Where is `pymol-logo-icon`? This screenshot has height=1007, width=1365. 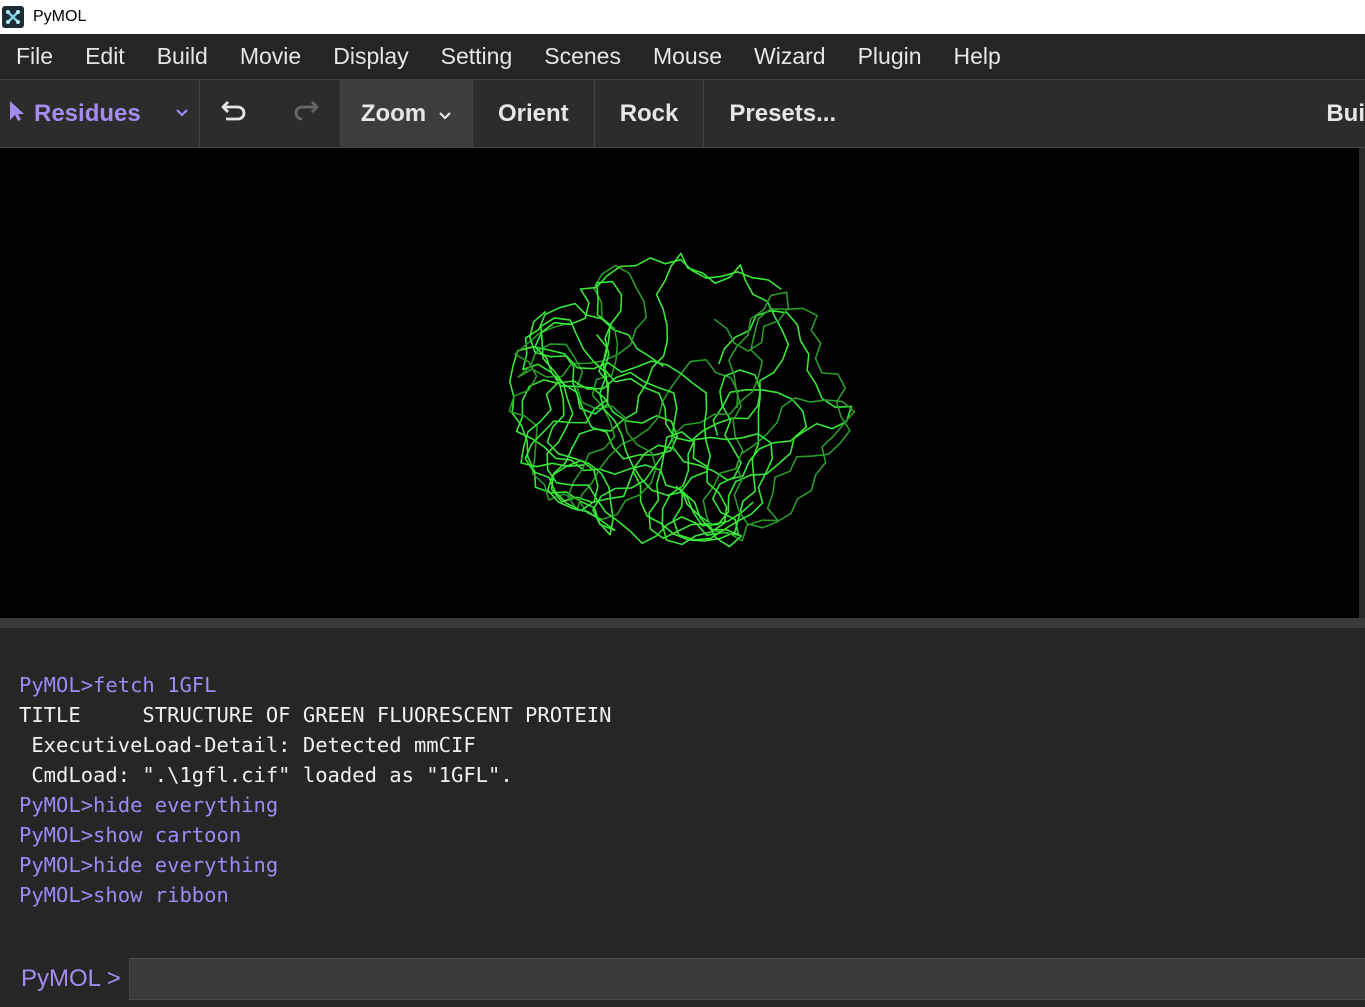
pymol-logo-icon is located at coordinates (13, 17).